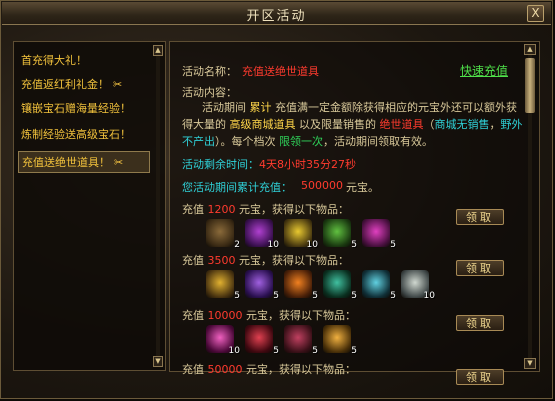 This screenshot has width=555, height=401. Describe the element at coordinates (221, 209) in the screenshot. I see `tier-amount: 1200` at that location.